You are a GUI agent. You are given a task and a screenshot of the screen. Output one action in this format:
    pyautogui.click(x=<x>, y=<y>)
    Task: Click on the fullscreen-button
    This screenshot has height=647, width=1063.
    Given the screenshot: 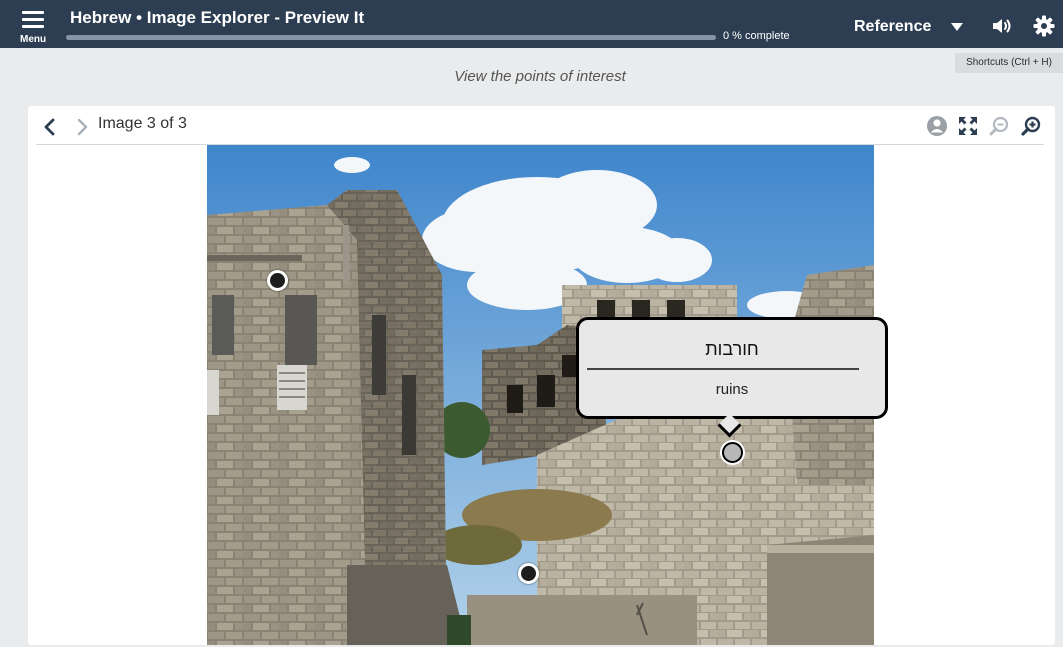 What is the action you would take?
    pyautogui.click(x=968, y=126)
    